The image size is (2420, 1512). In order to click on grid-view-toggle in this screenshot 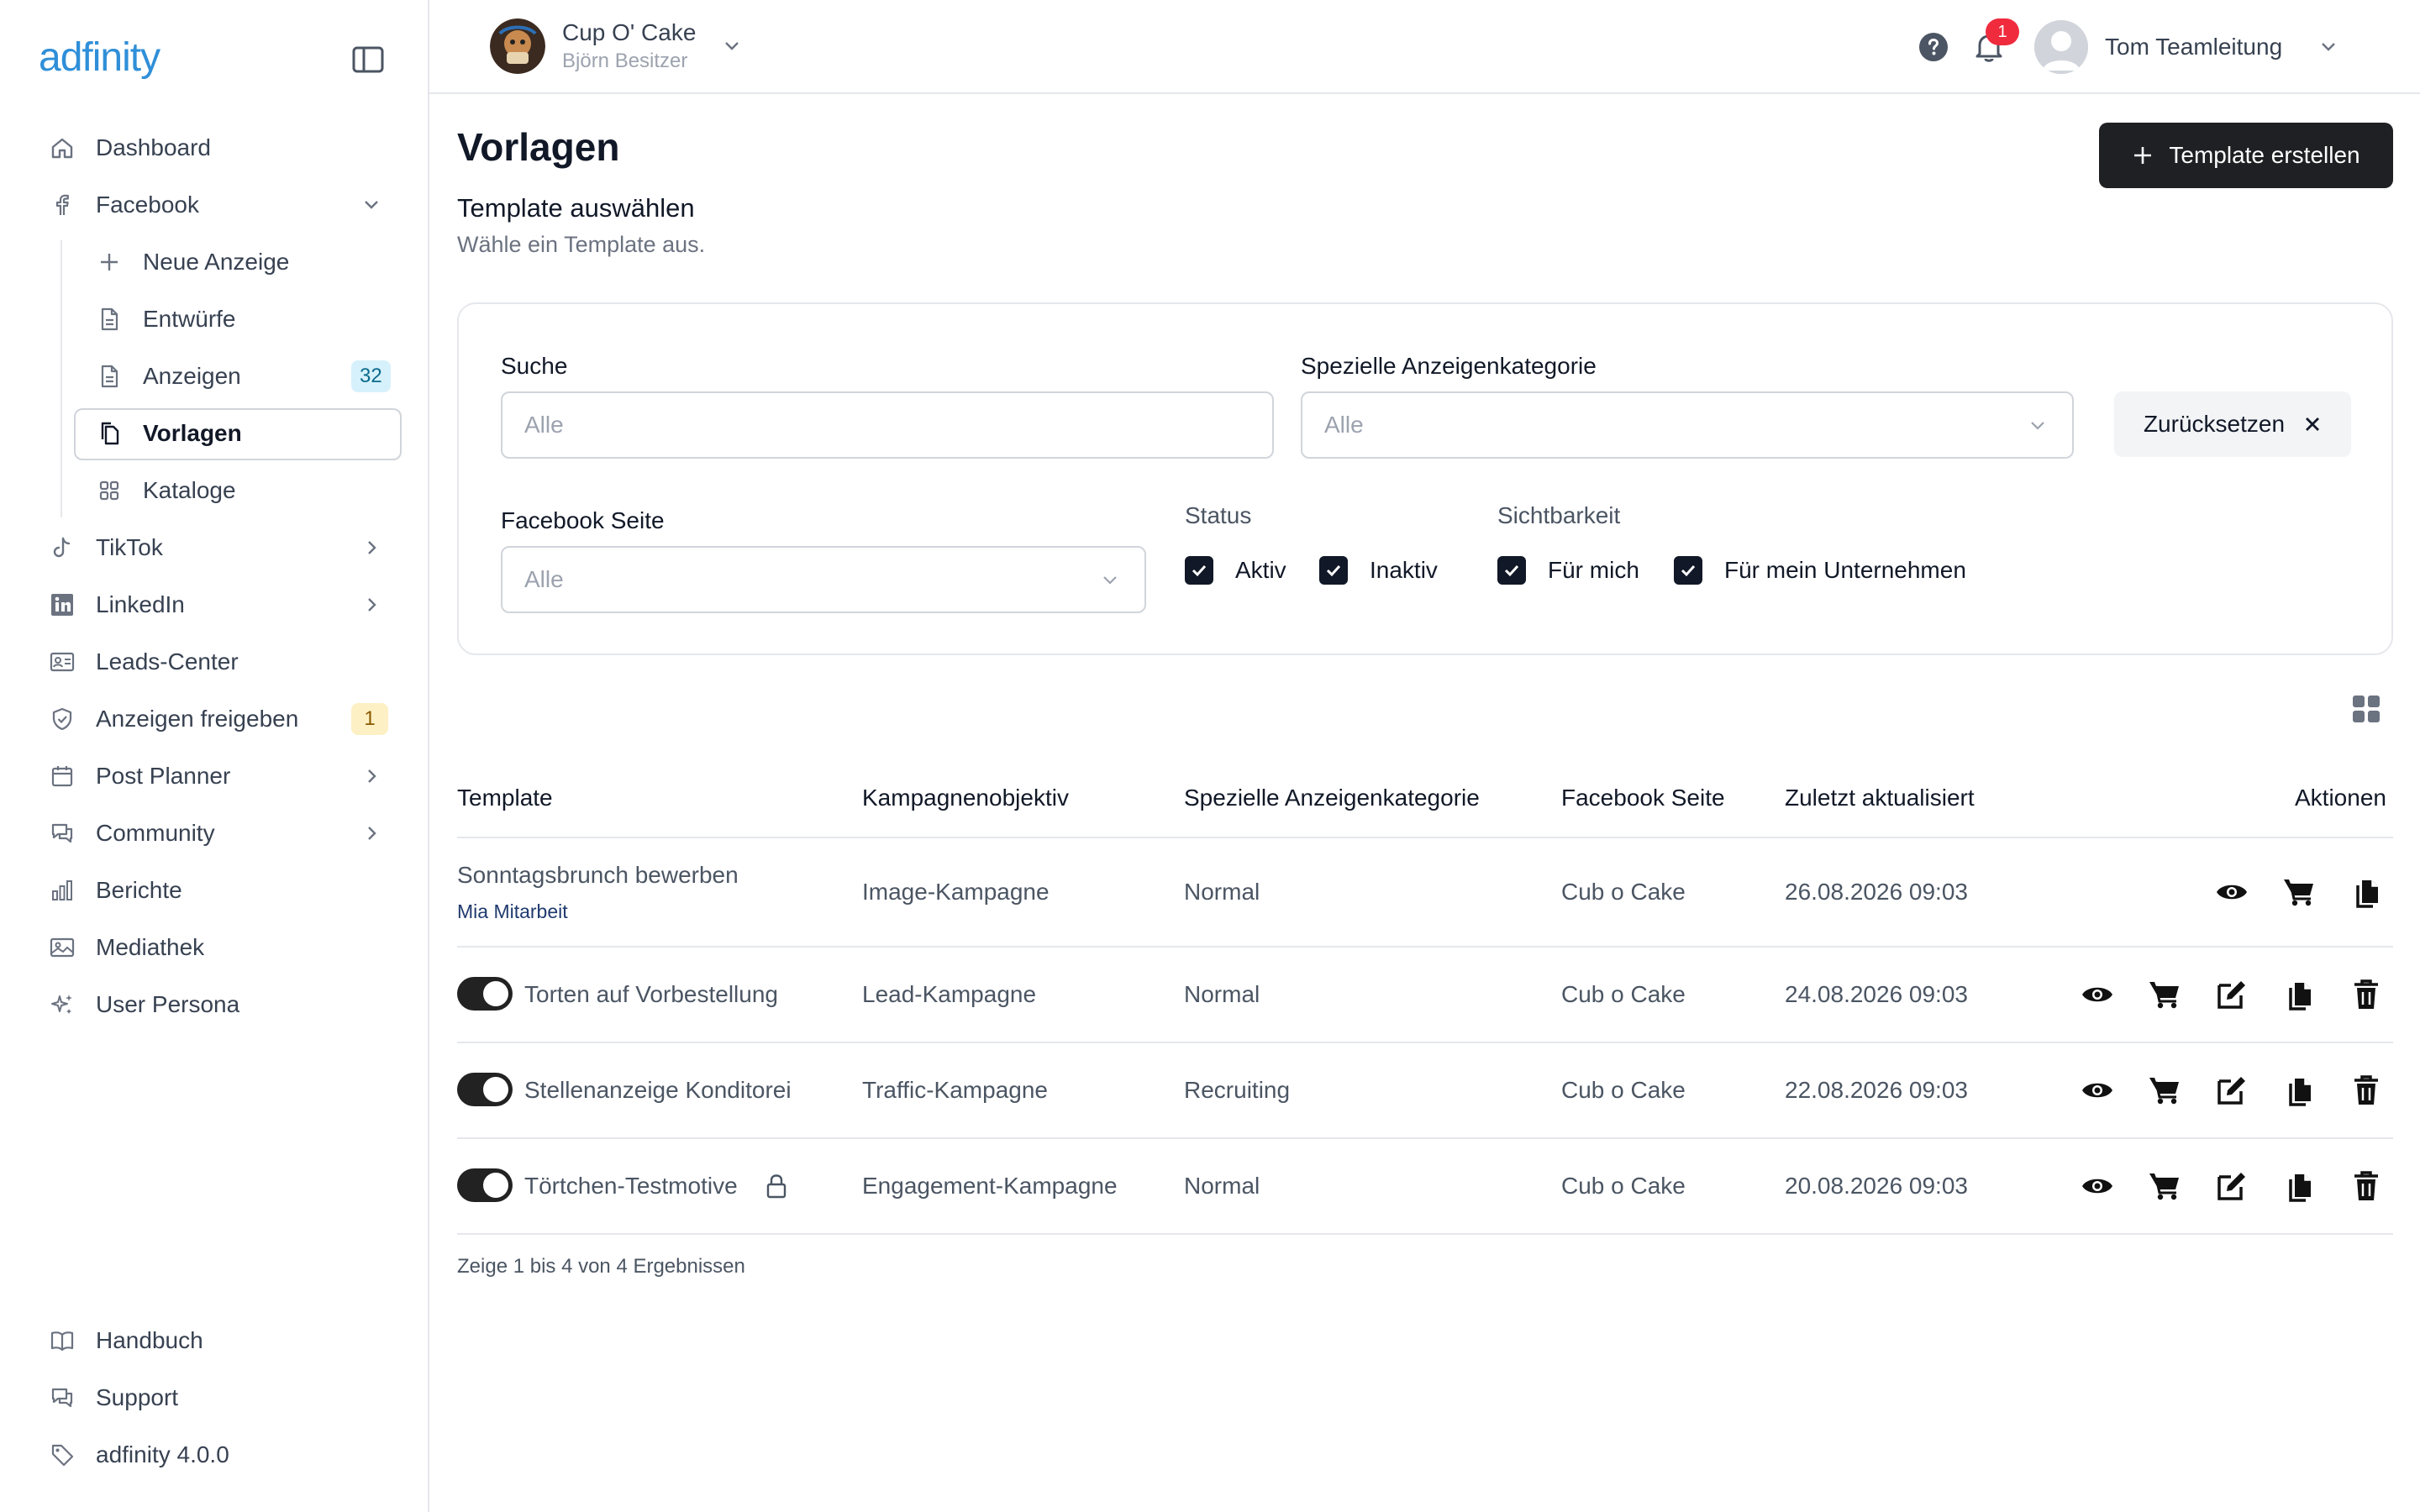, I will do `click(2366, 709)`.